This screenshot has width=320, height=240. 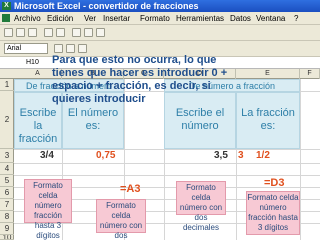 I want to click on menu-insertar: Insertar, so click(x=116, y=18).